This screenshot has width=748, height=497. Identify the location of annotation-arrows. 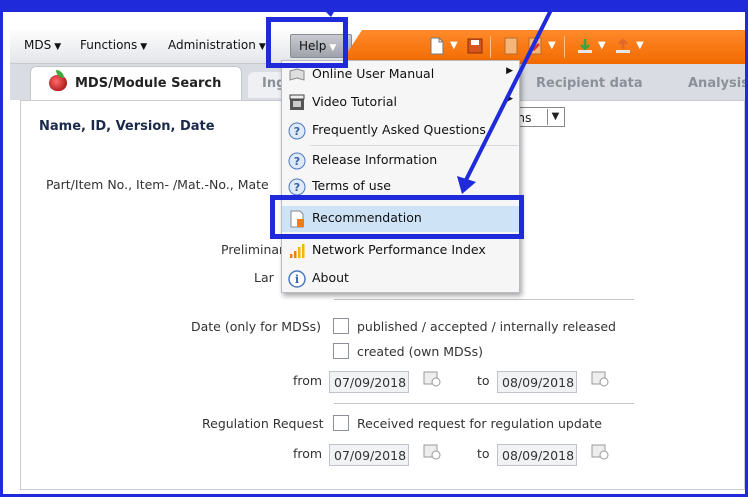
(440, 97).